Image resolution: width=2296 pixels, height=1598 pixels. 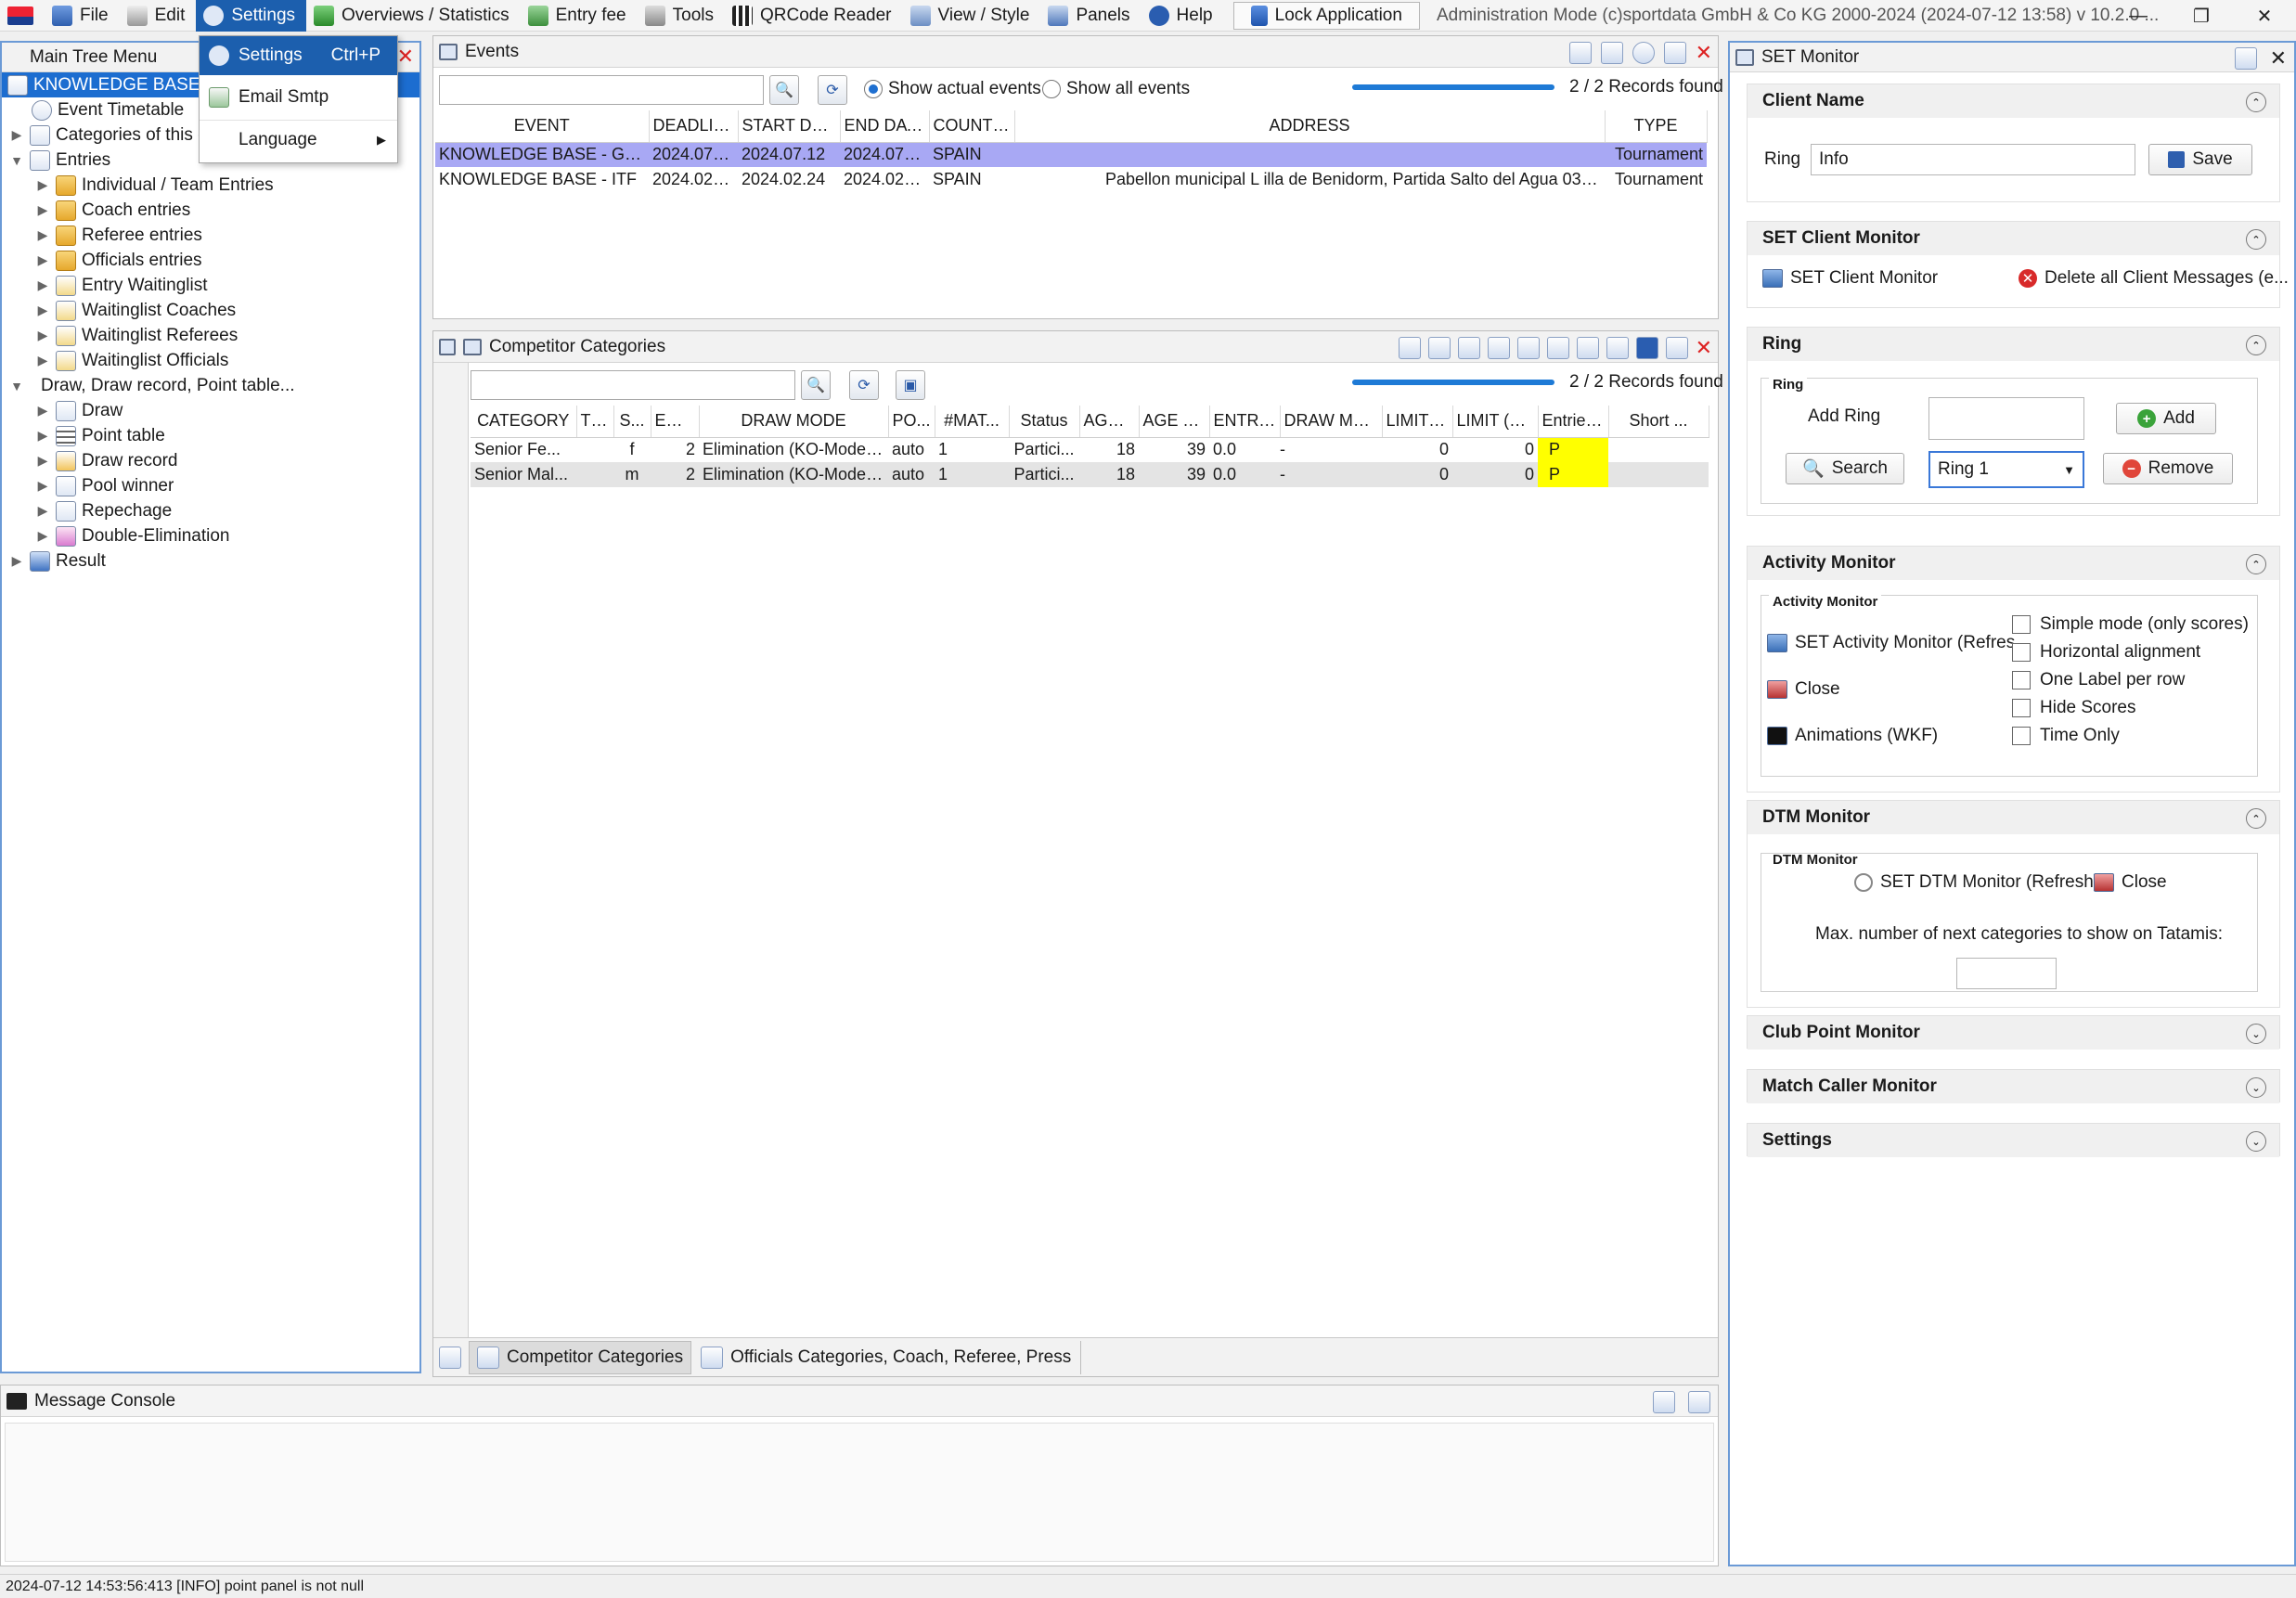 What do you see at coordinates (2013, 1086) in the screenshot?
I see `section-header-match-caller-monitor: Match Caller Monitor ⌄` at bounding box center [2013, 1086].